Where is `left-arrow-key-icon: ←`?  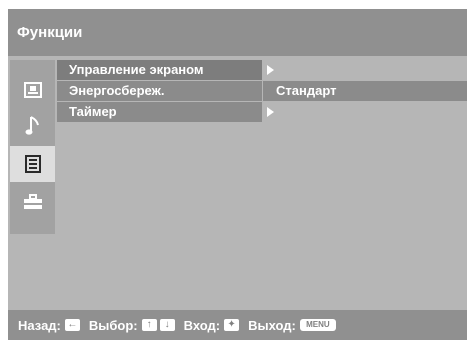 left-arrow-key-icon: ← is located at coordinates (72, 325).